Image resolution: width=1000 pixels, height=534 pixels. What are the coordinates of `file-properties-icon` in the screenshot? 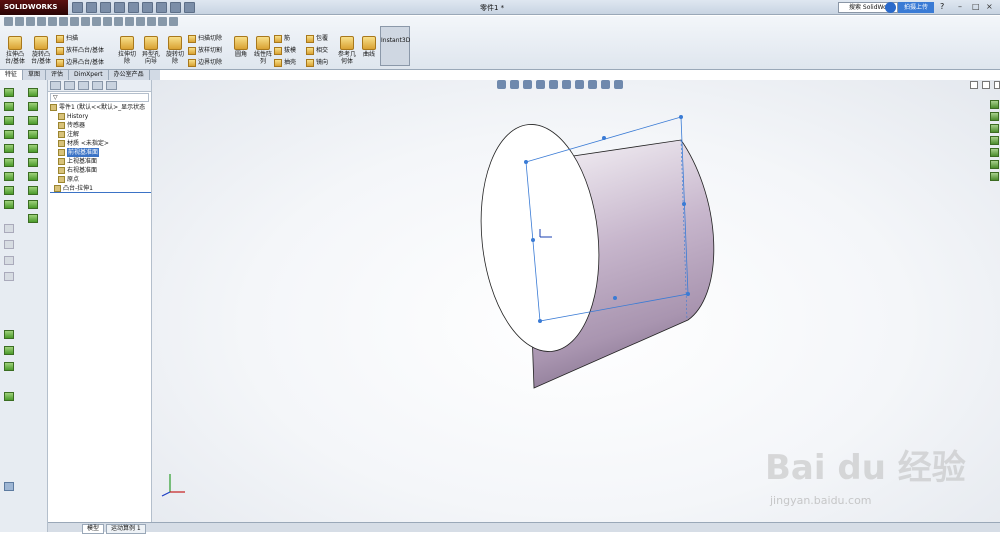 It's located at (175, 7).